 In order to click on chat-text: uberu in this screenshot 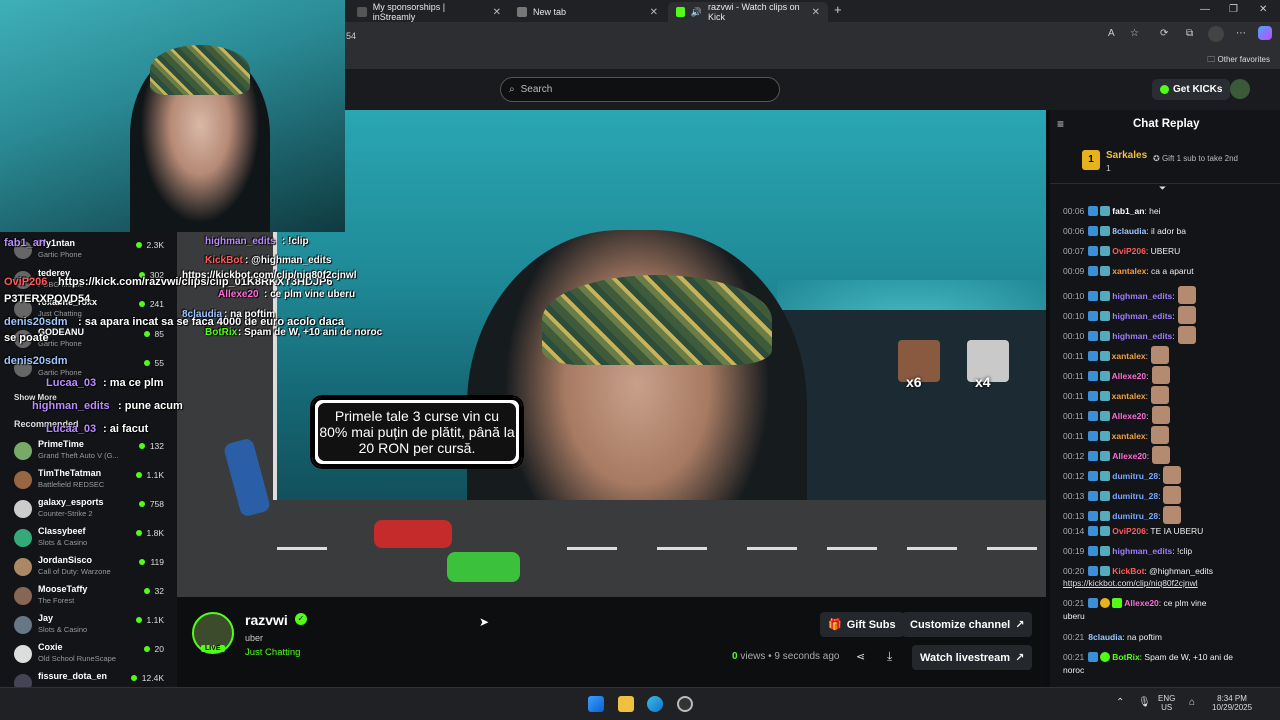, I will do `click(1074, 616)`.